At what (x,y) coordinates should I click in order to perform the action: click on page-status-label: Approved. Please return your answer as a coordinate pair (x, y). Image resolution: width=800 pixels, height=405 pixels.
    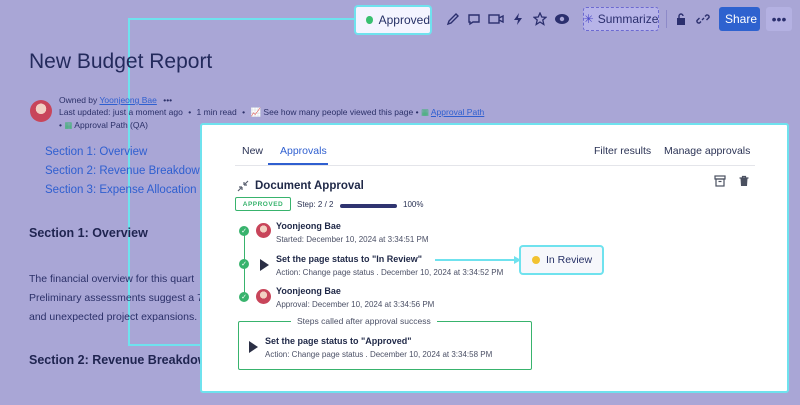
    Looking at the image, I should click on (404, 20).